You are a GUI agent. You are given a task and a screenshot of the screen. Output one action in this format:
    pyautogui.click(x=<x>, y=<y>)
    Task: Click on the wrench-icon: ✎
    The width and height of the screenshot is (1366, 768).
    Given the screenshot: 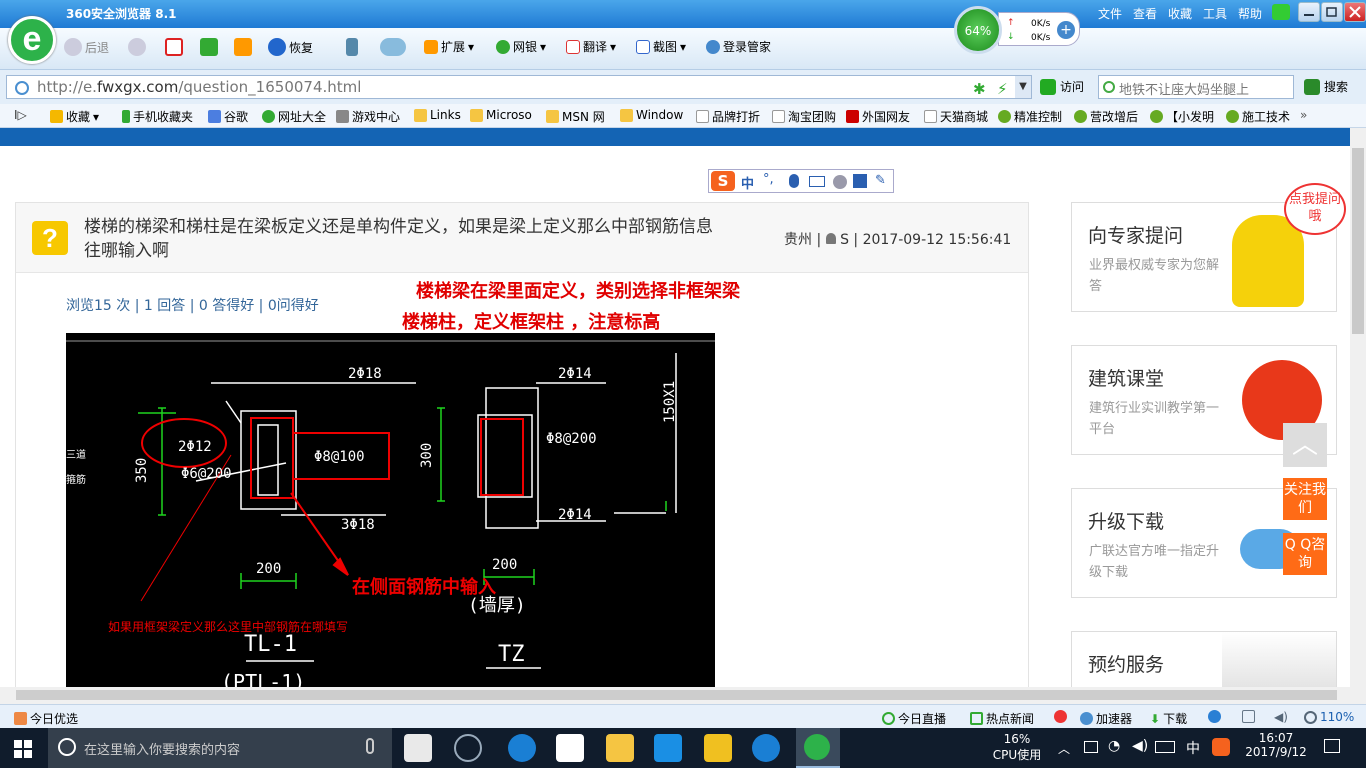 What is the action you would take?
    pyautogui.click(x=880, y=180)
    